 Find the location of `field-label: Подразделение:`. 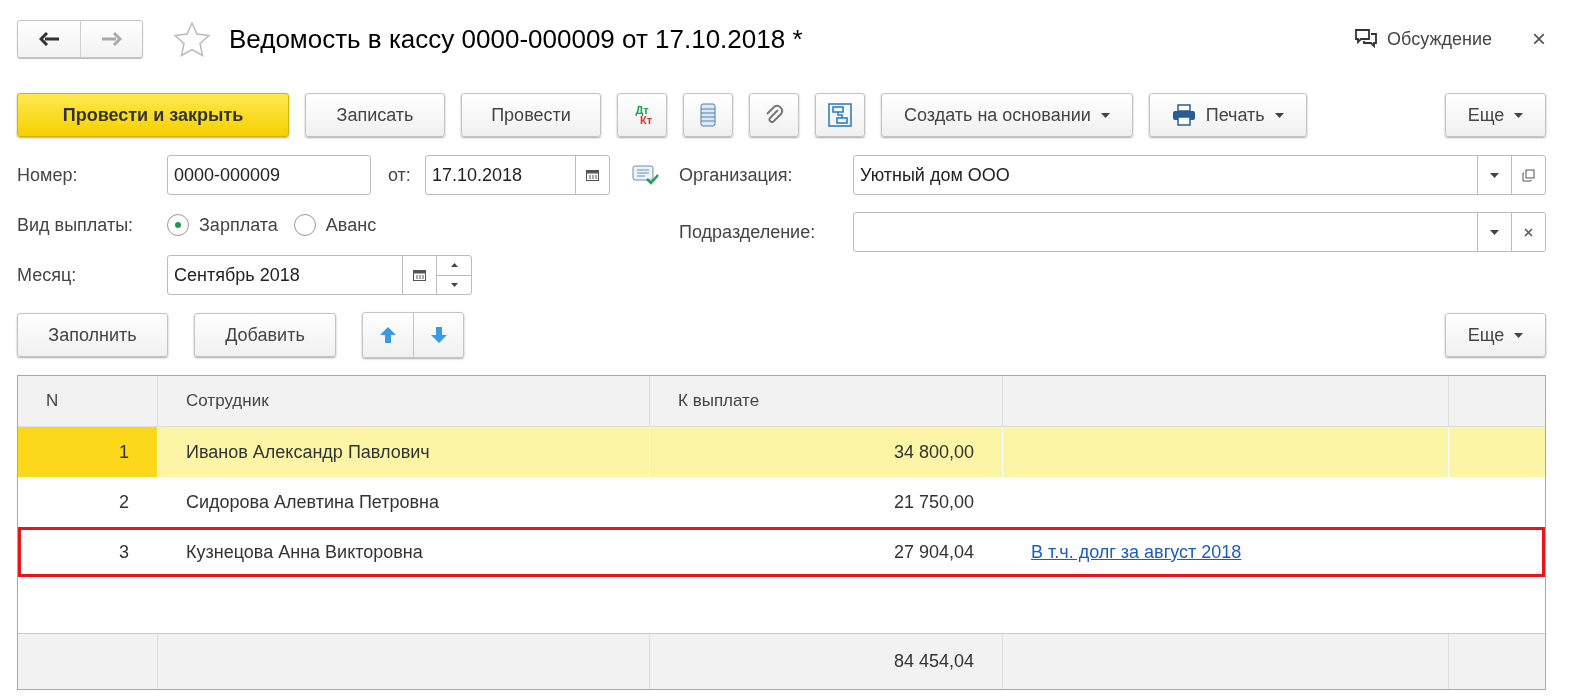

field-label: Подразделение: is located at coordinates (748, 232).